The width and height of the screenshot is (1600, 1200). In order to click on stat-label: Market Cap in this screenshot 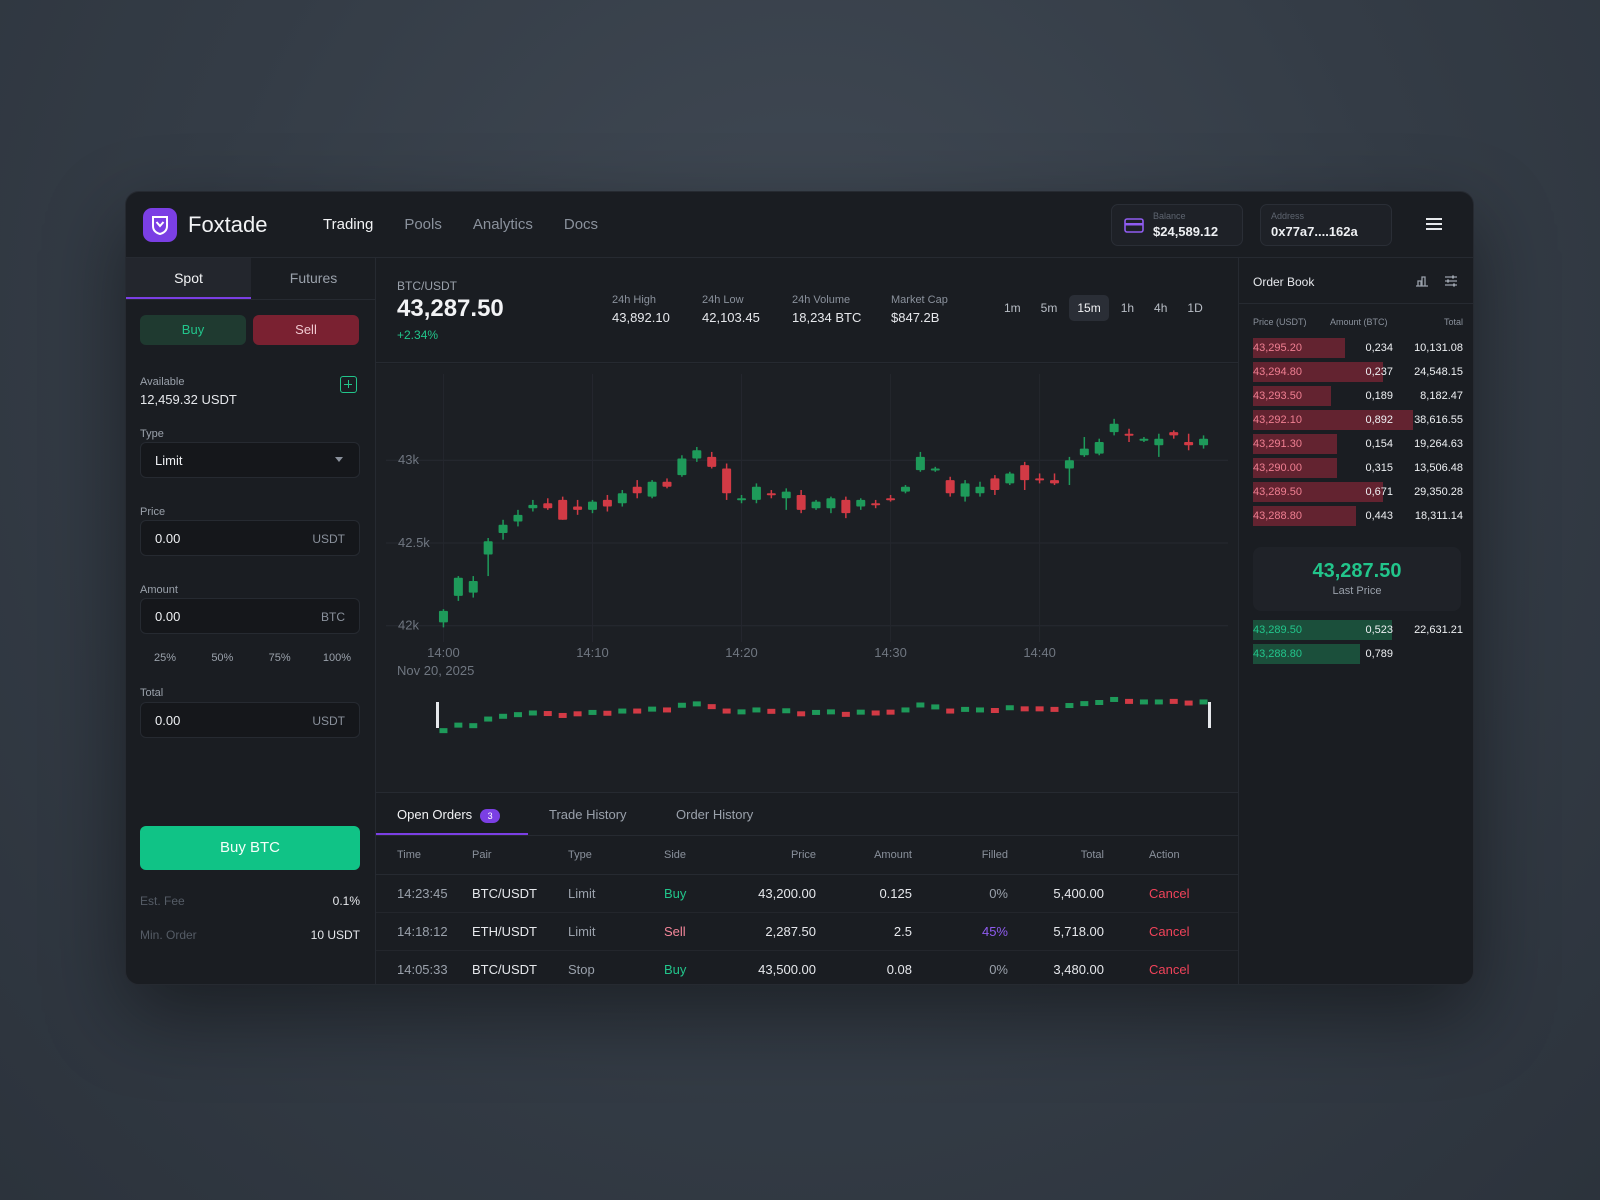, I will do `click(919, 300)`.